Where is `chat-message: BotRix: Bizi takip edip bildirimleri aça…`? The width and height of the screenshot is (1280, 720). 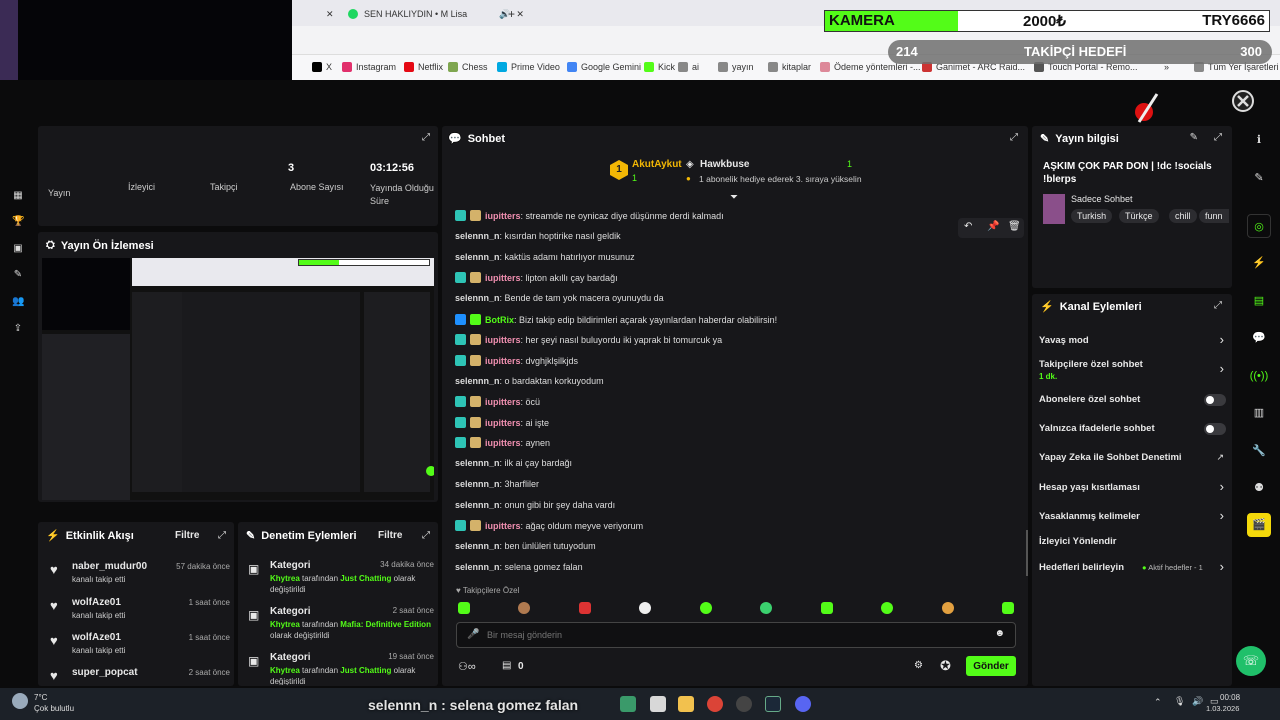
chat-message: BotRix: Bizi takip edip bildirimleri aça… is located at coordinates (616, 319).